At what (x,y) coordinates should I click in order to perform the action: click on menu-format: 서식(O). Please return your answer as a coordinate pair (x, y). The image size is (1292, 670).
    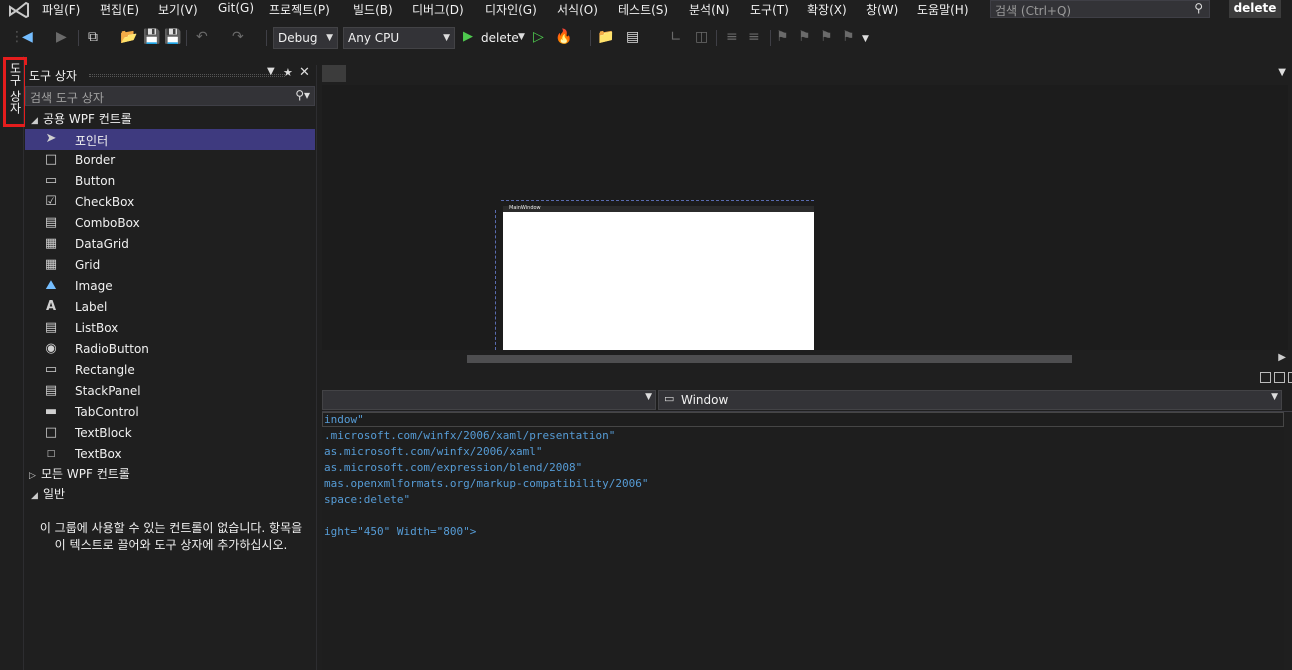
    Looking at the image, I should click on (577, 9).